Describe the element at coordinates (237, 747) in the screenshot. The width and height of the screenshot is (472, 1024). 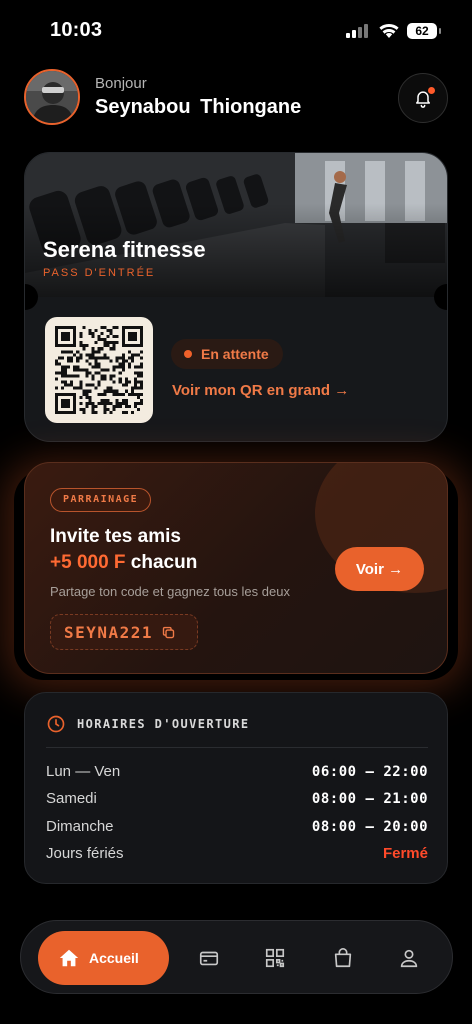
I see `divider` at that location.